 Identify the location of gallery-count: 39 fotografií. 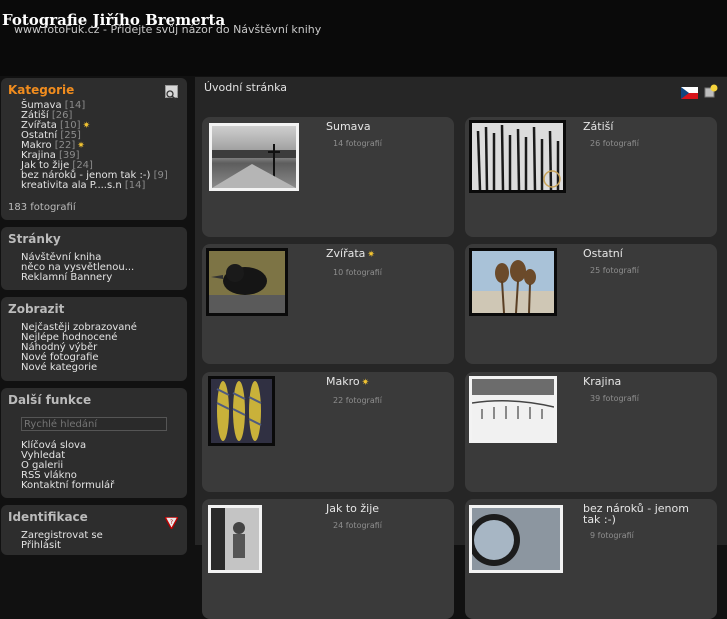
(614, 398).